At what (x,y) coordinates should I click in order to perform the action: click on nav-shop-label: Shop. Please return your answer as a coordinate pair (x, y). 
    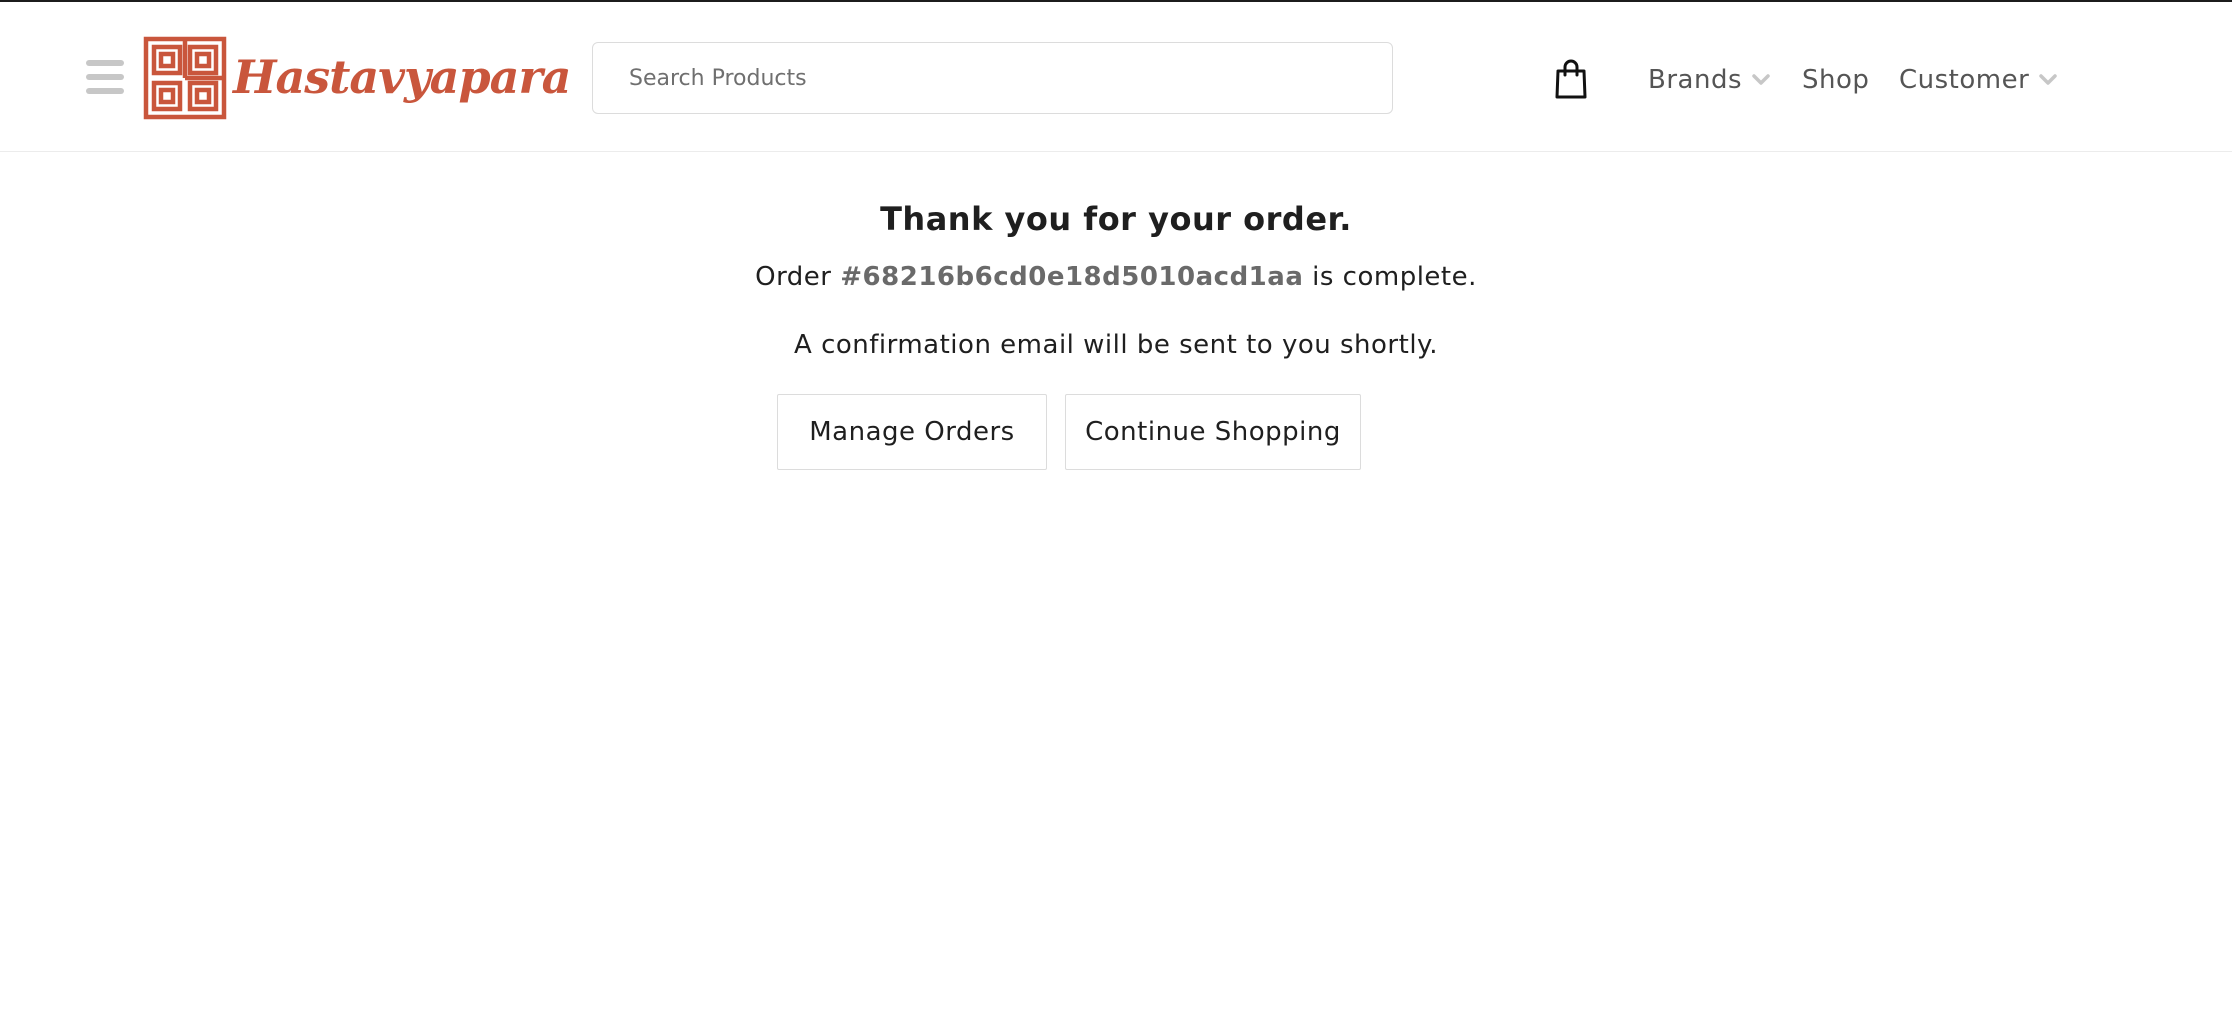
    Looking at the image, I should click on (1836, 80).